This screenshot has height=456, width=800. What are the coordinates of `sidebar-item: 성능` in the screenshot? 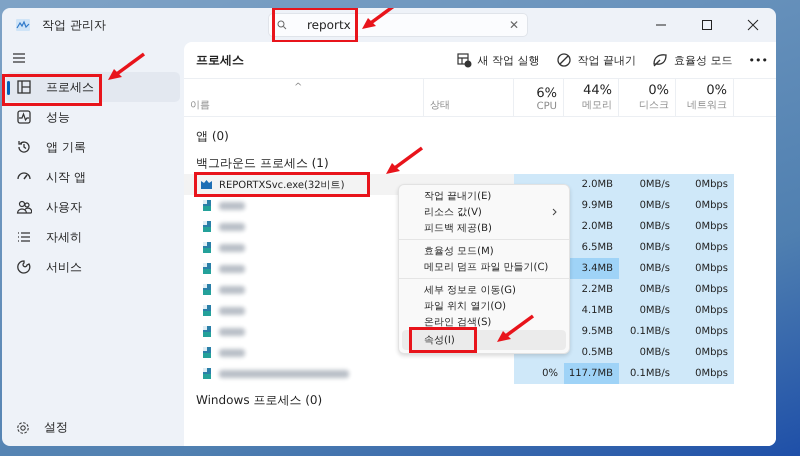 It's located at (93, 117).